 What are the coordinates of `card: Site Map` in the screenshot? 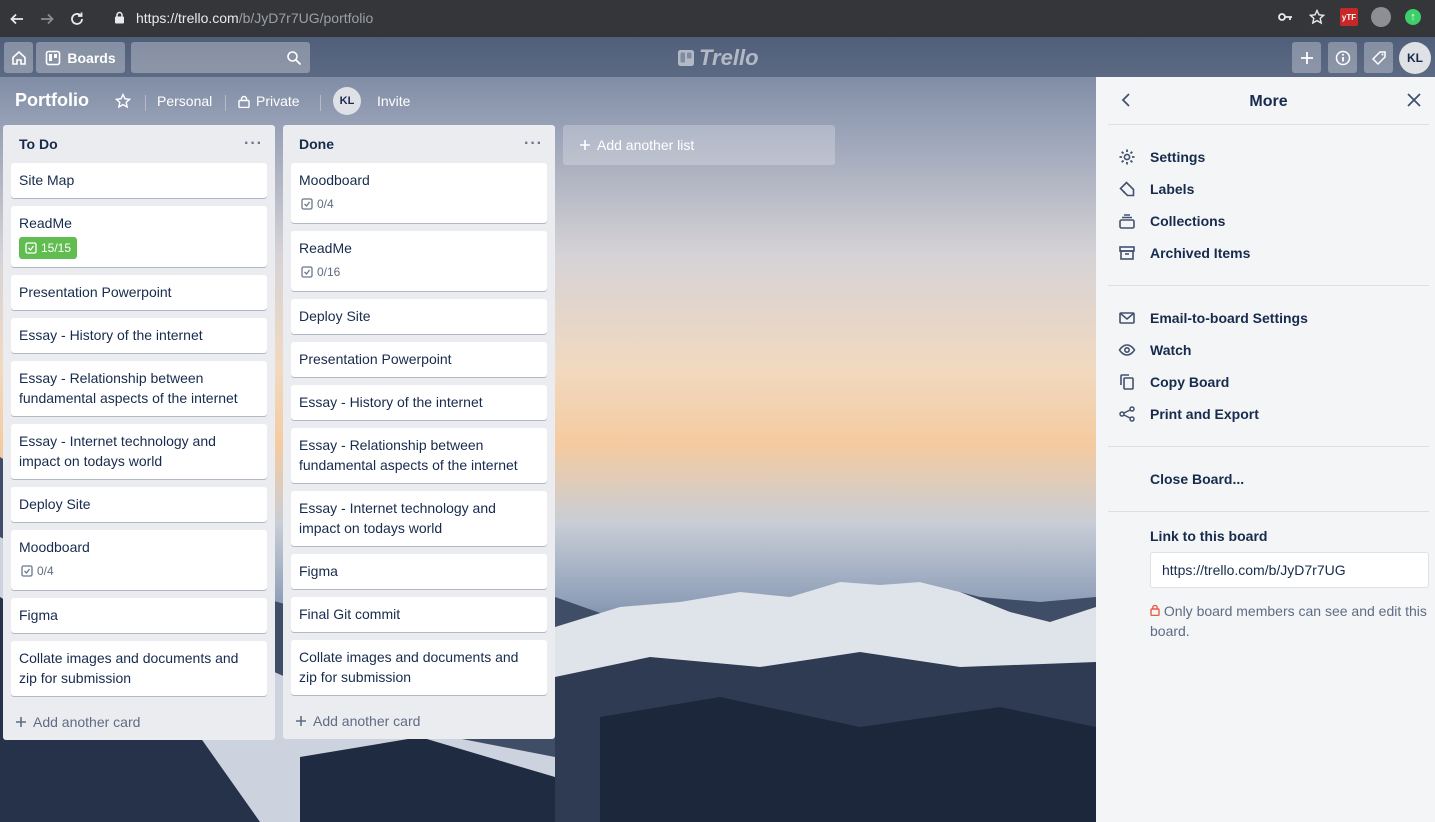 It's located at (139, 180).